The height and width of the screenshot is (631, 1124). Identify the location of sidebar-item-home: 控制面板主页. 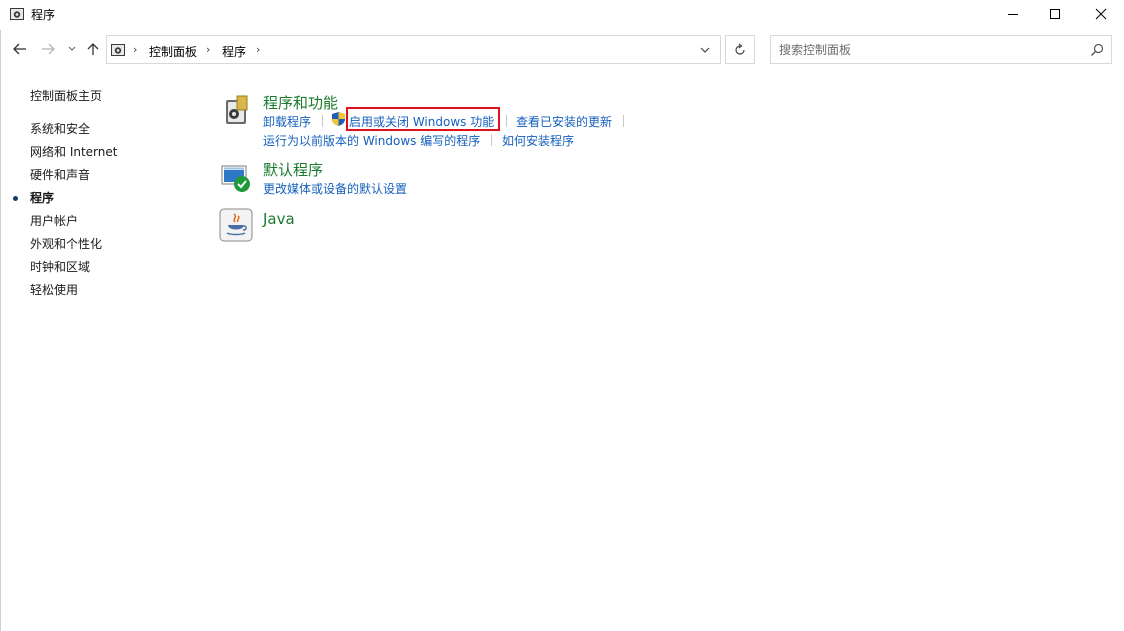
(66, 95).